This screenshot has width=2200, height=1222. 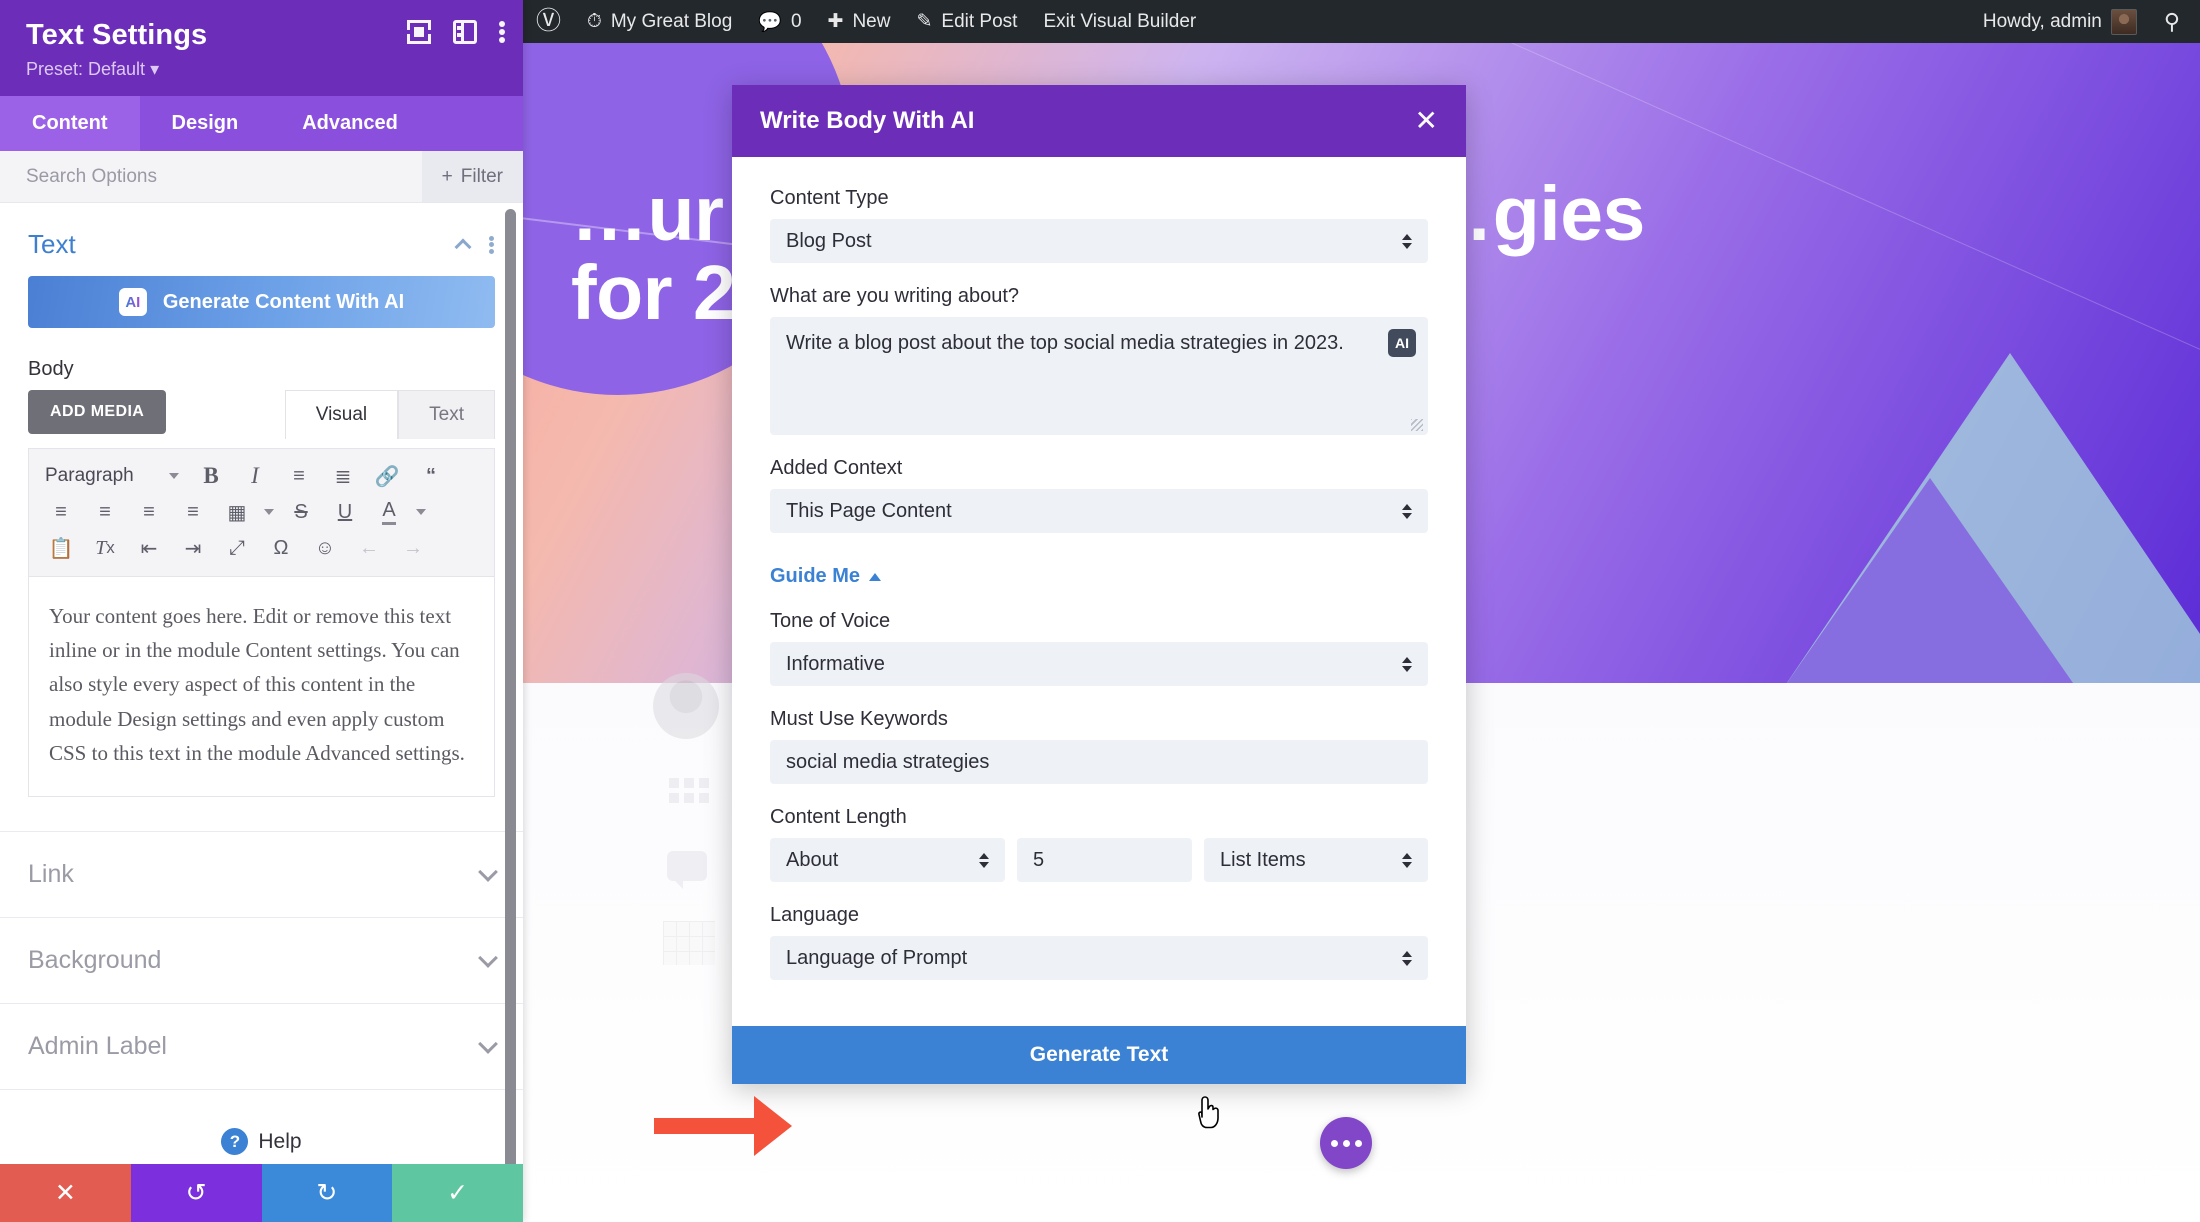 I want to click on must-use-keywords-input: social media strategies, so click(x=1099, y=762).